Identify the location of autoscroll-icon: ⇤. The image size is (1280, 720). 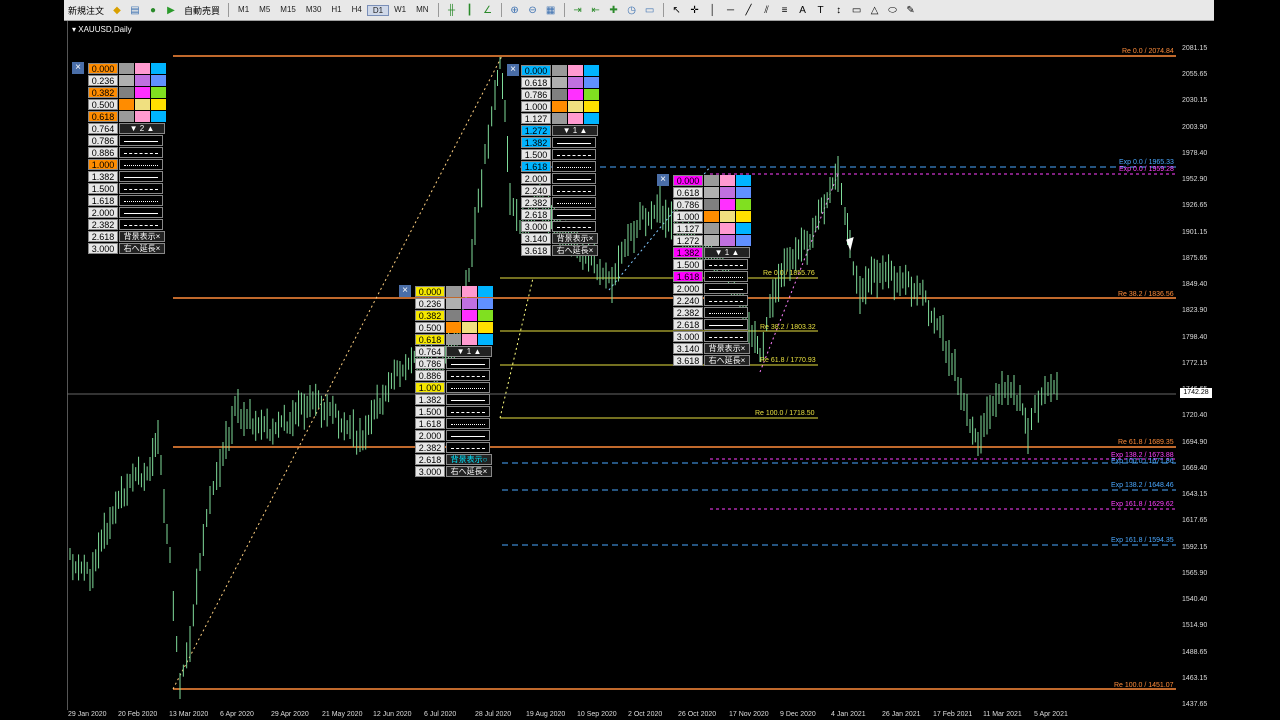
(596, 10).